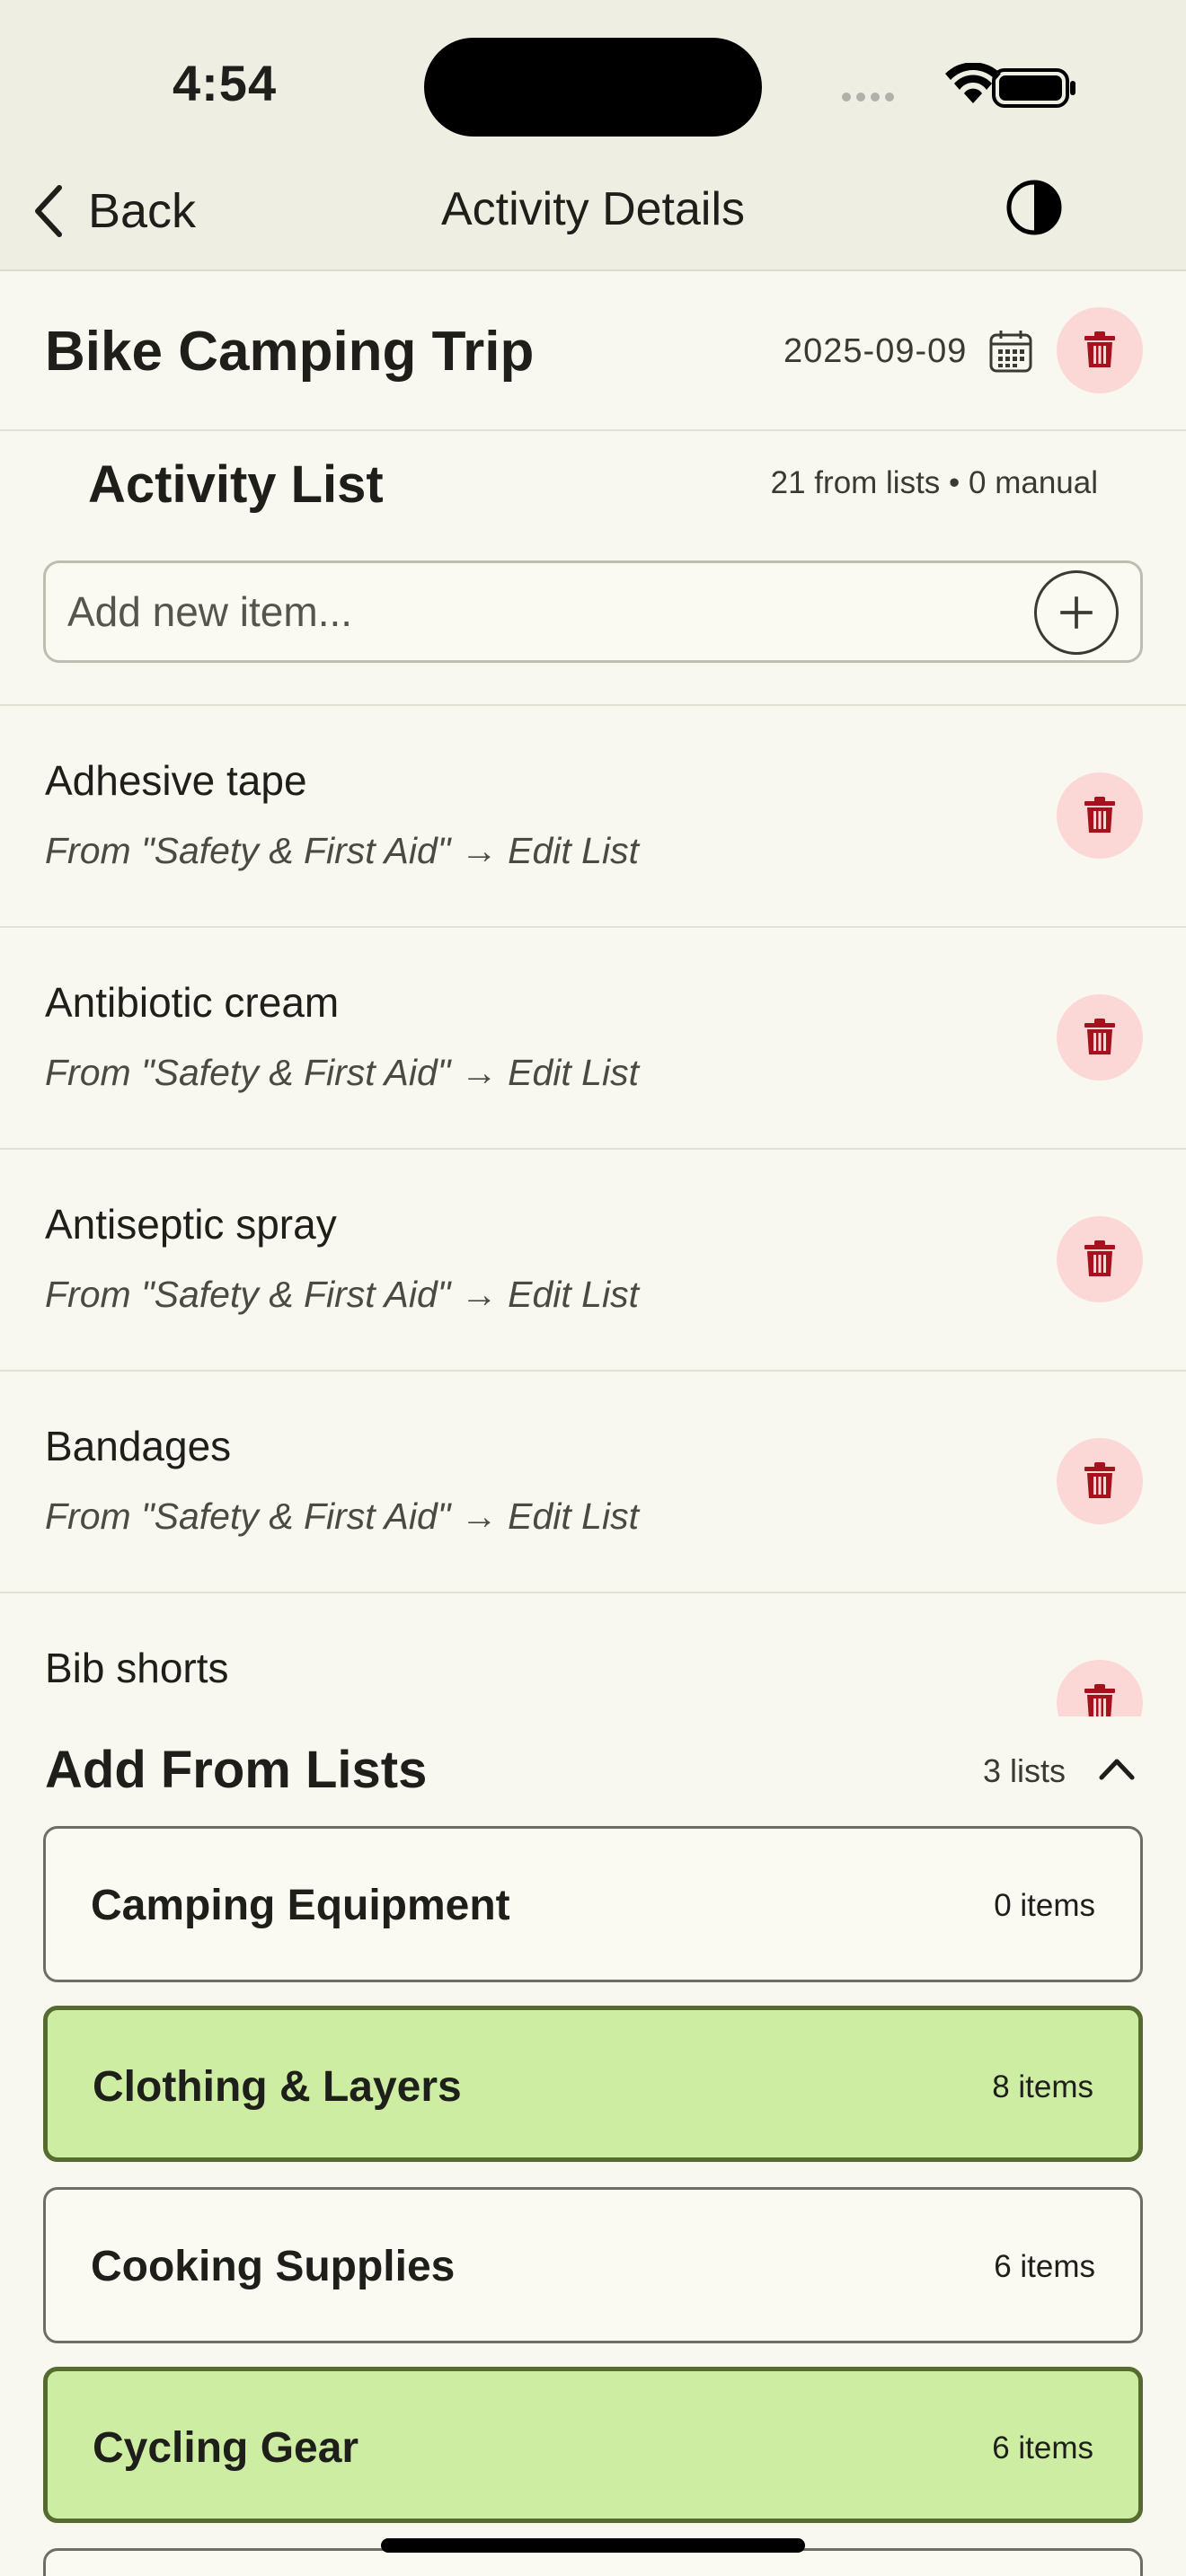 The image size is (1186, 2576). I want to click on delete-activity-button, so click(1100, 350).